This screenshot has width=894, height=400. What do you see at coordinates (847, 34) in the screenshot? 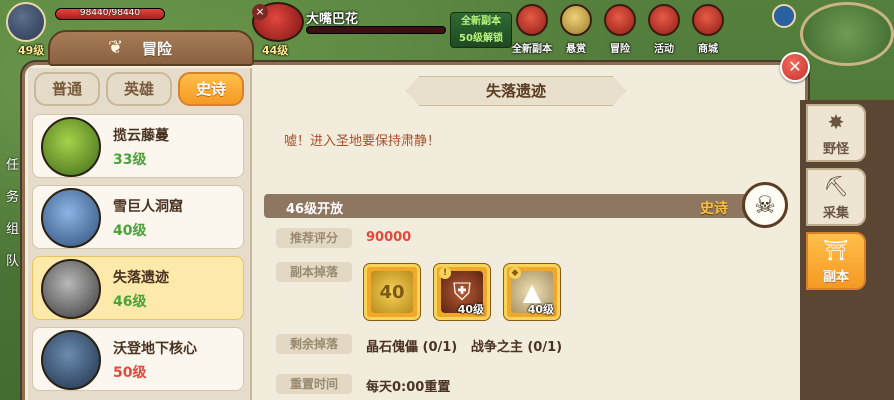
I see `minimap` at bounding box center [847, 34].